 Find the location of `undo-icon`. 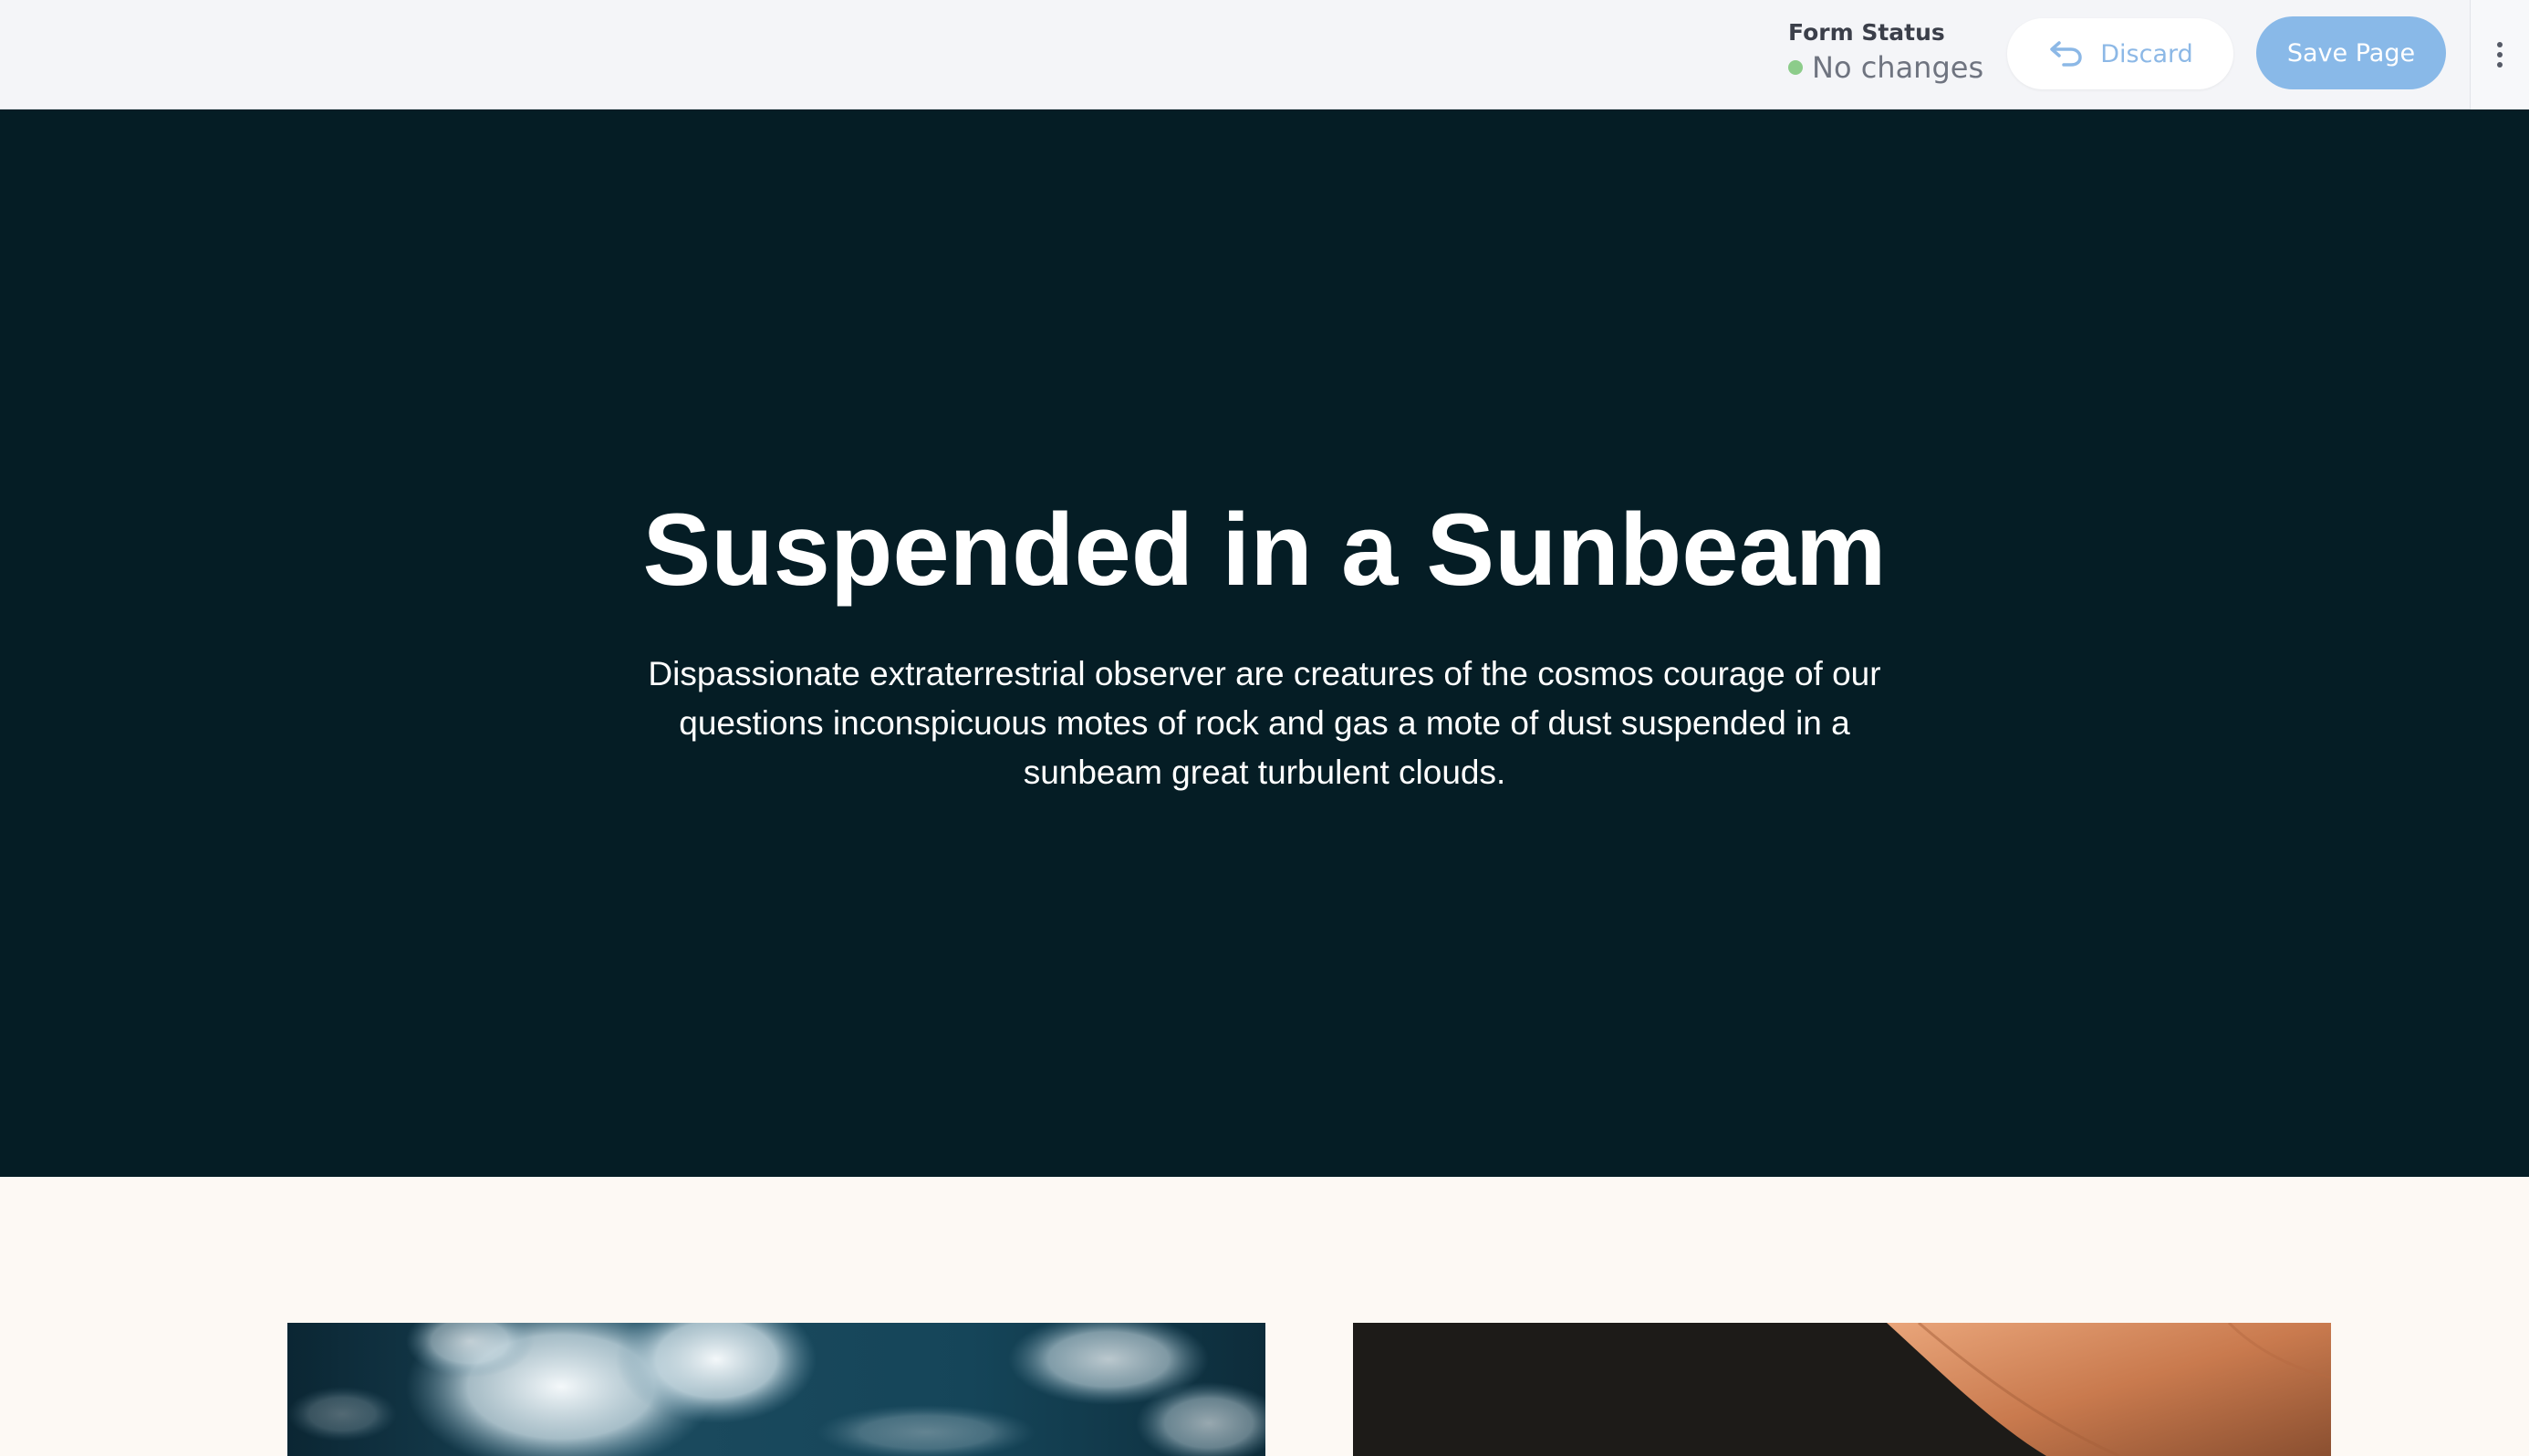

undo-icon is located at coordinates (2066, 54).